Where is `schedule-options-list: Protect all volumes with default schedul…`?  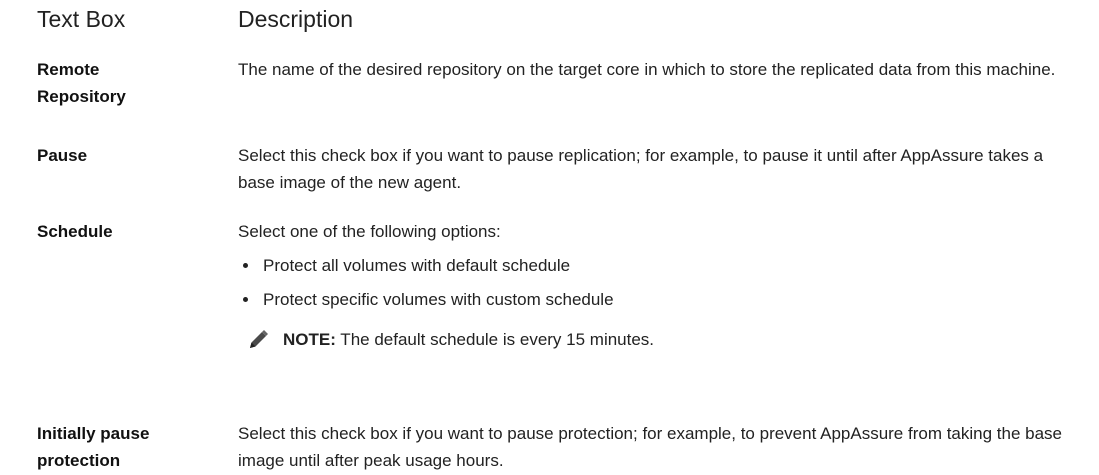
schedule-options-list: Protect all volumes with default schedul… is located at coordinates (658, 282).